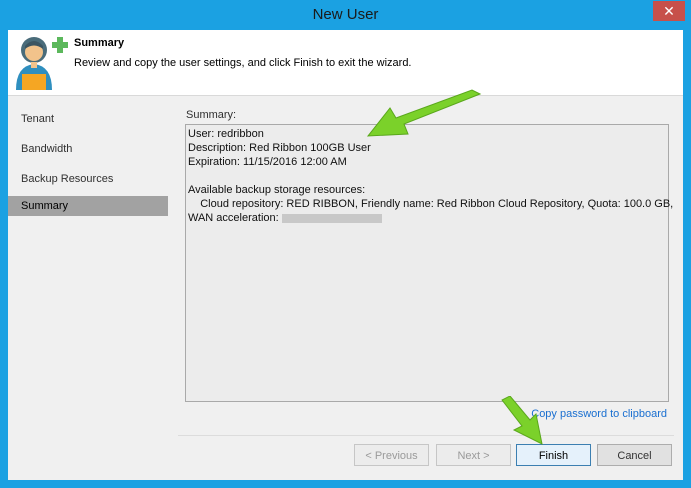 The image size is (691, 488). What do you see at coordinates (226, 134) in the screenshot?
I see `summary-line-user: User: redribbon` at bounding box center [226, 134].